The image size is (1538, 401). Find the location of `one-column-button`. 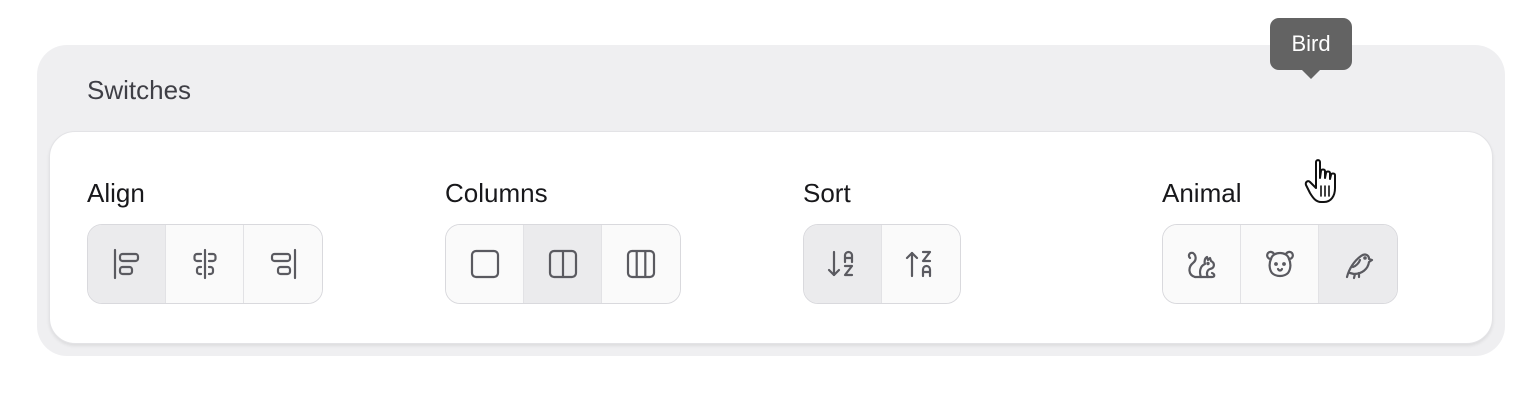

one-column-button is located at coordinates (485, 264).